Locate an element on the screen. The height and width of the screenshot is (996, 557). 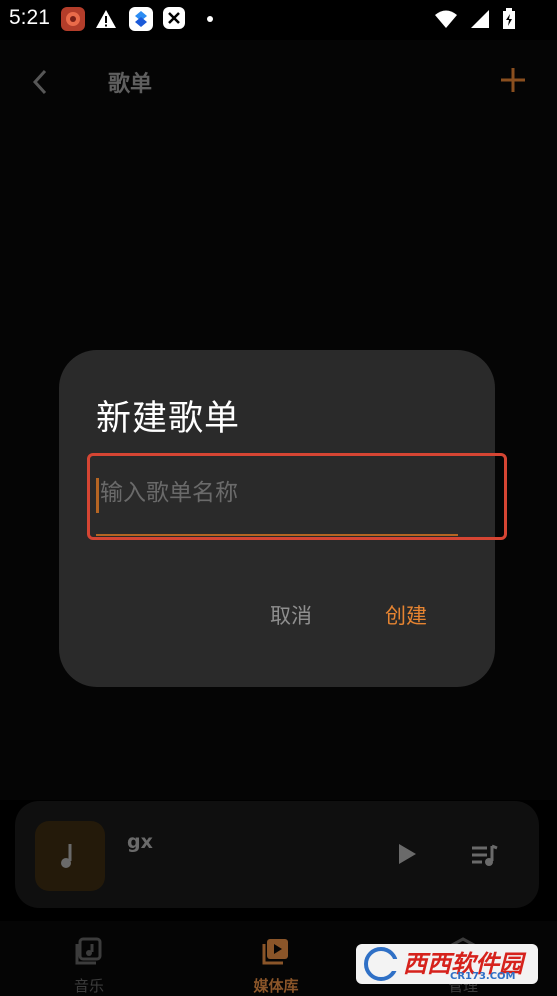
playlist-queue-button is located at coordinates (484, 855).